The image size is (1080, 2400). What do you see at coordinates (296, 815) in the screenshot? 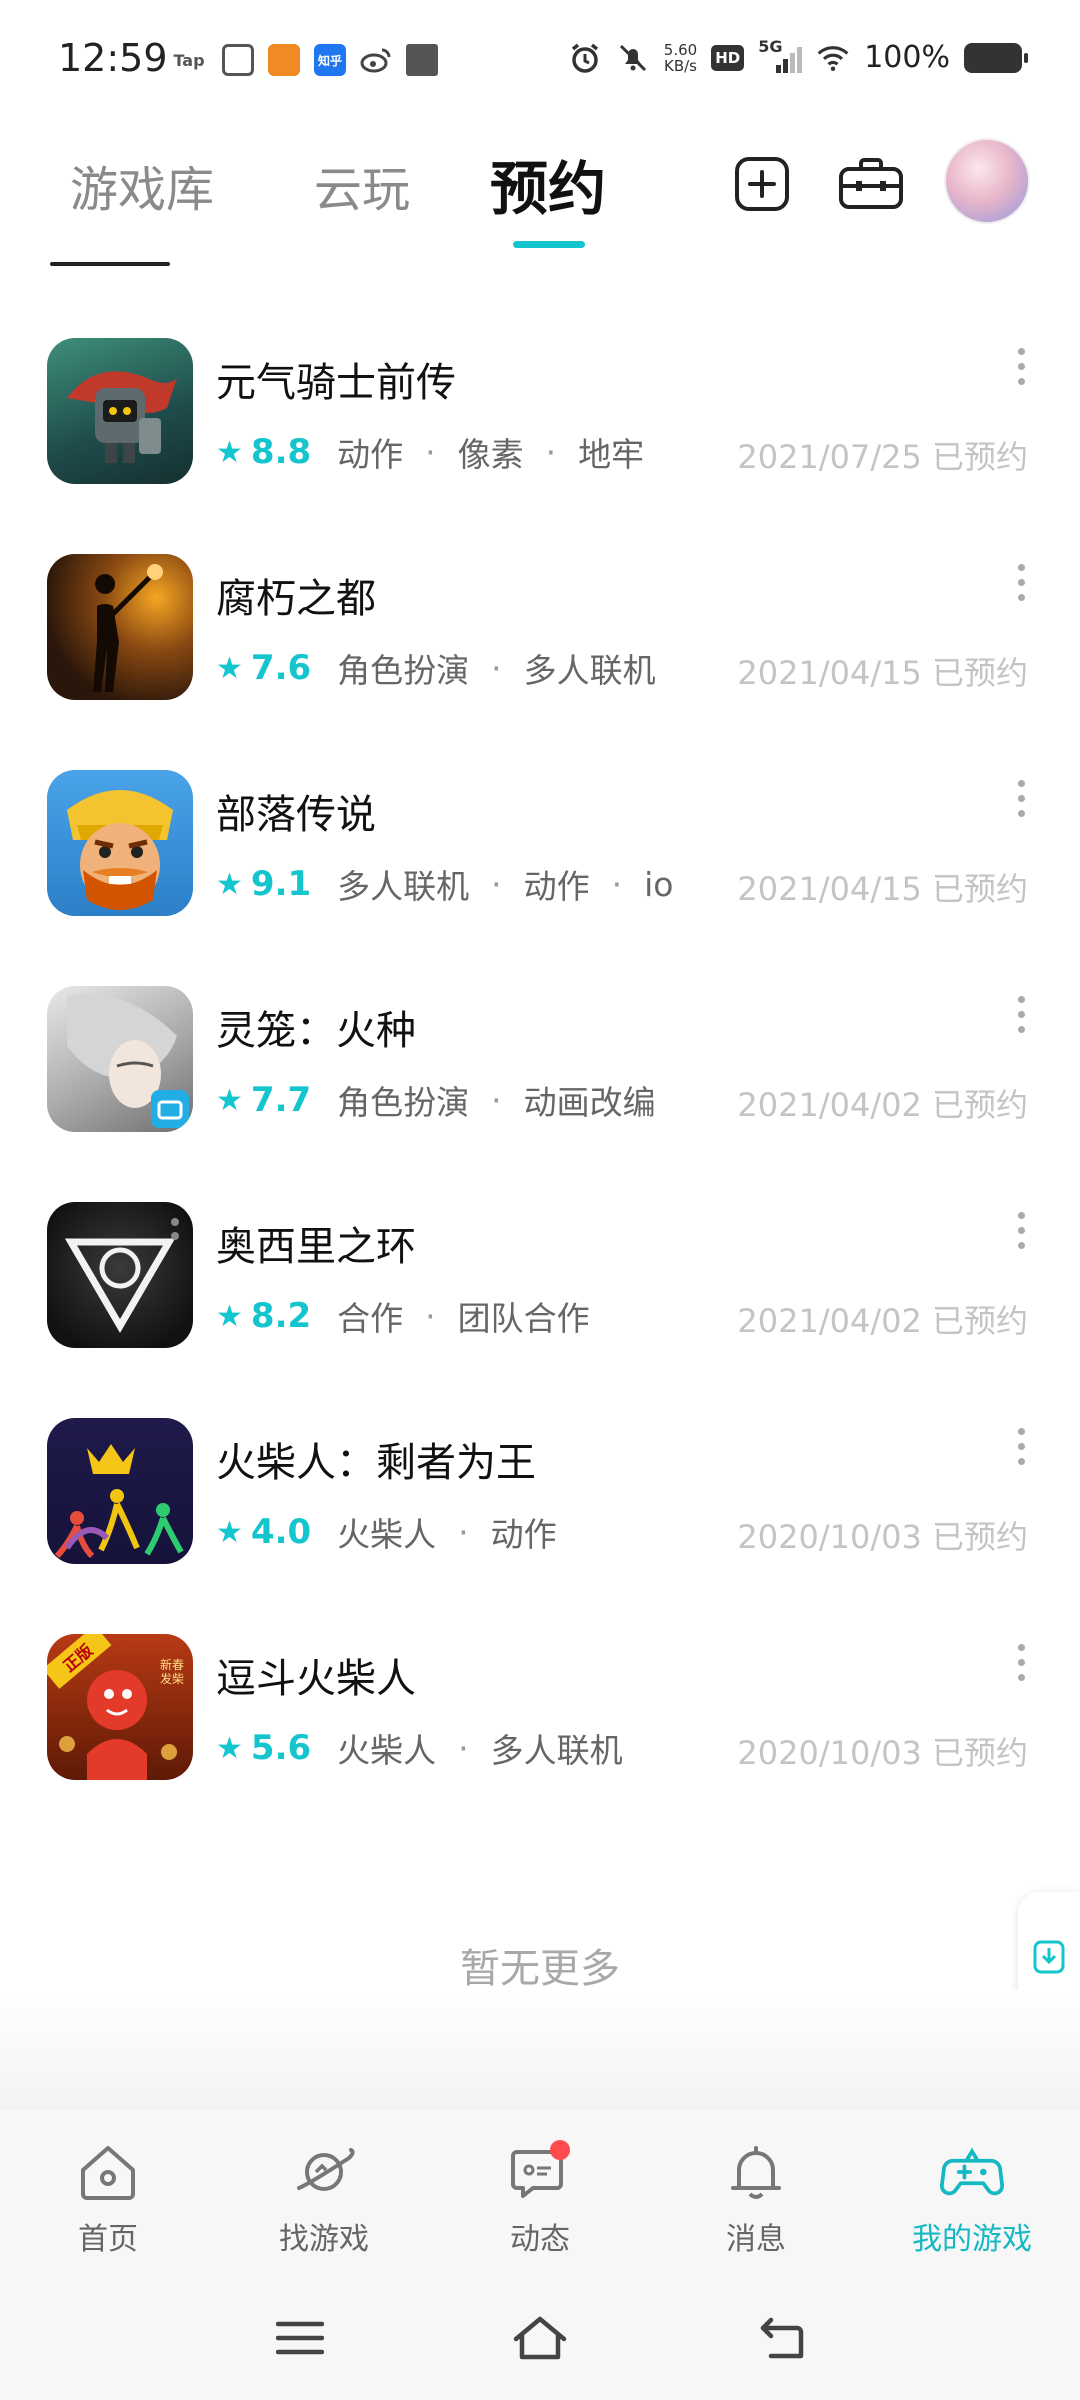
I see `game-title: 部落传说` at bounding box center [296, 815].